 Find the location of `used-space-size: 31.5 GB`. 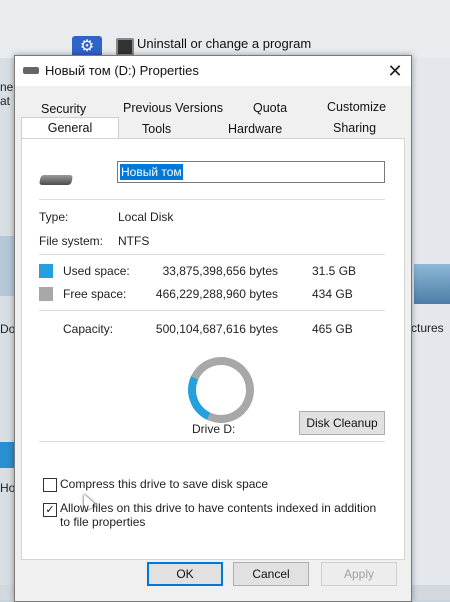

used-space-size: 31.5 GB is located at coordinates (334, 271).